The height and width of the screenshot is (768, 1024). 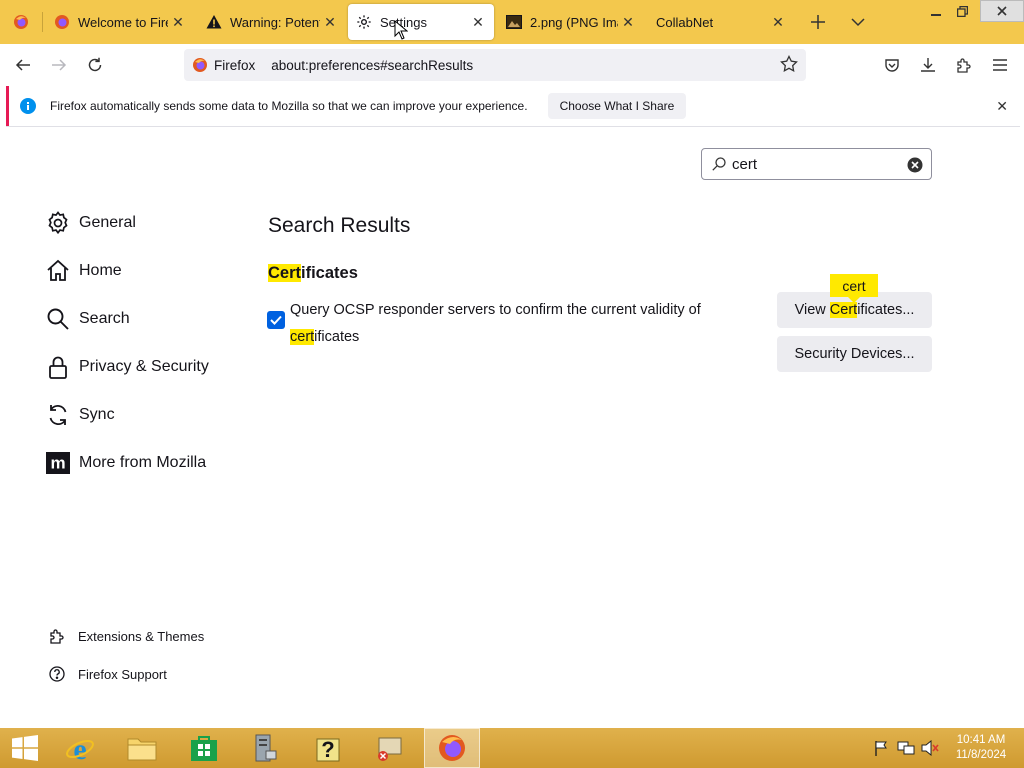 I want to click on sidebar-item-label: Privacy & Security, so click(x=144, y=366).